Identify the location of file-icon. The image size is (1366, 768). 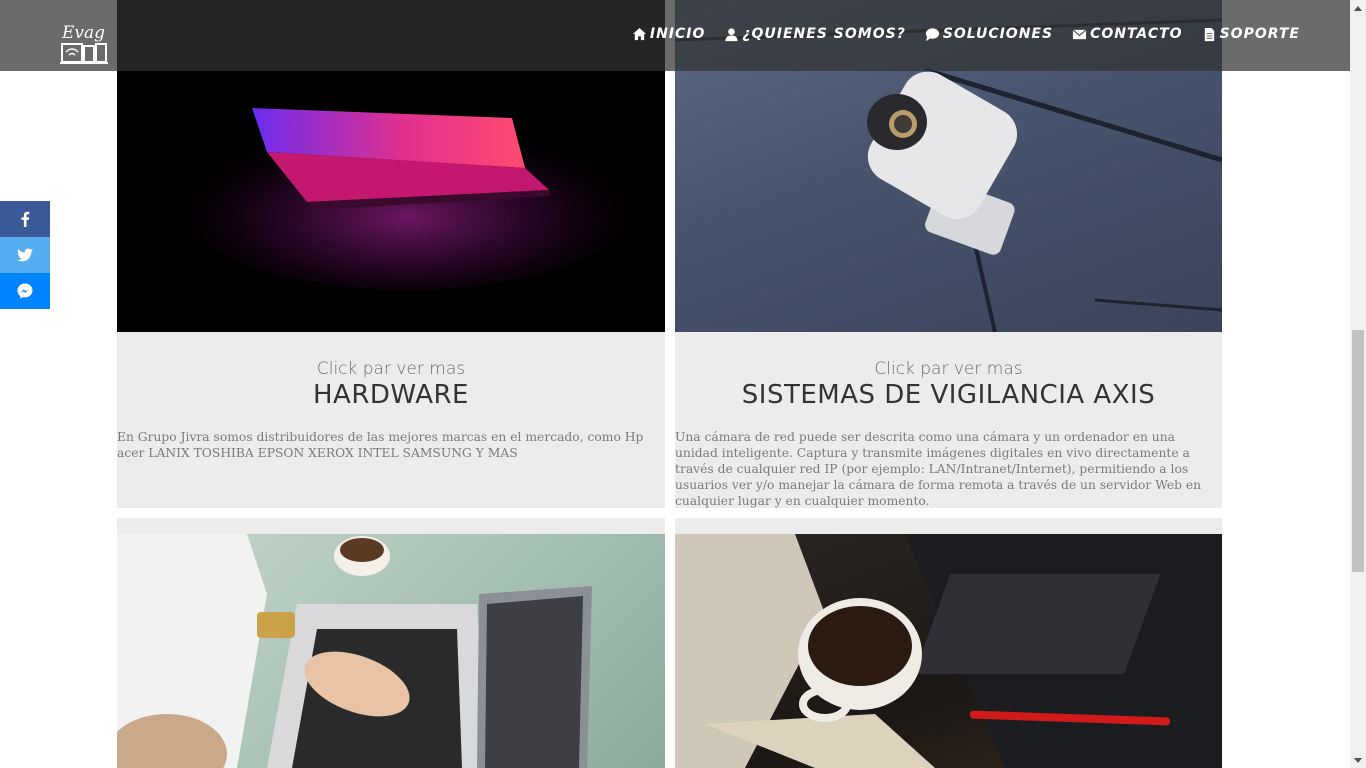
(1209, 34).